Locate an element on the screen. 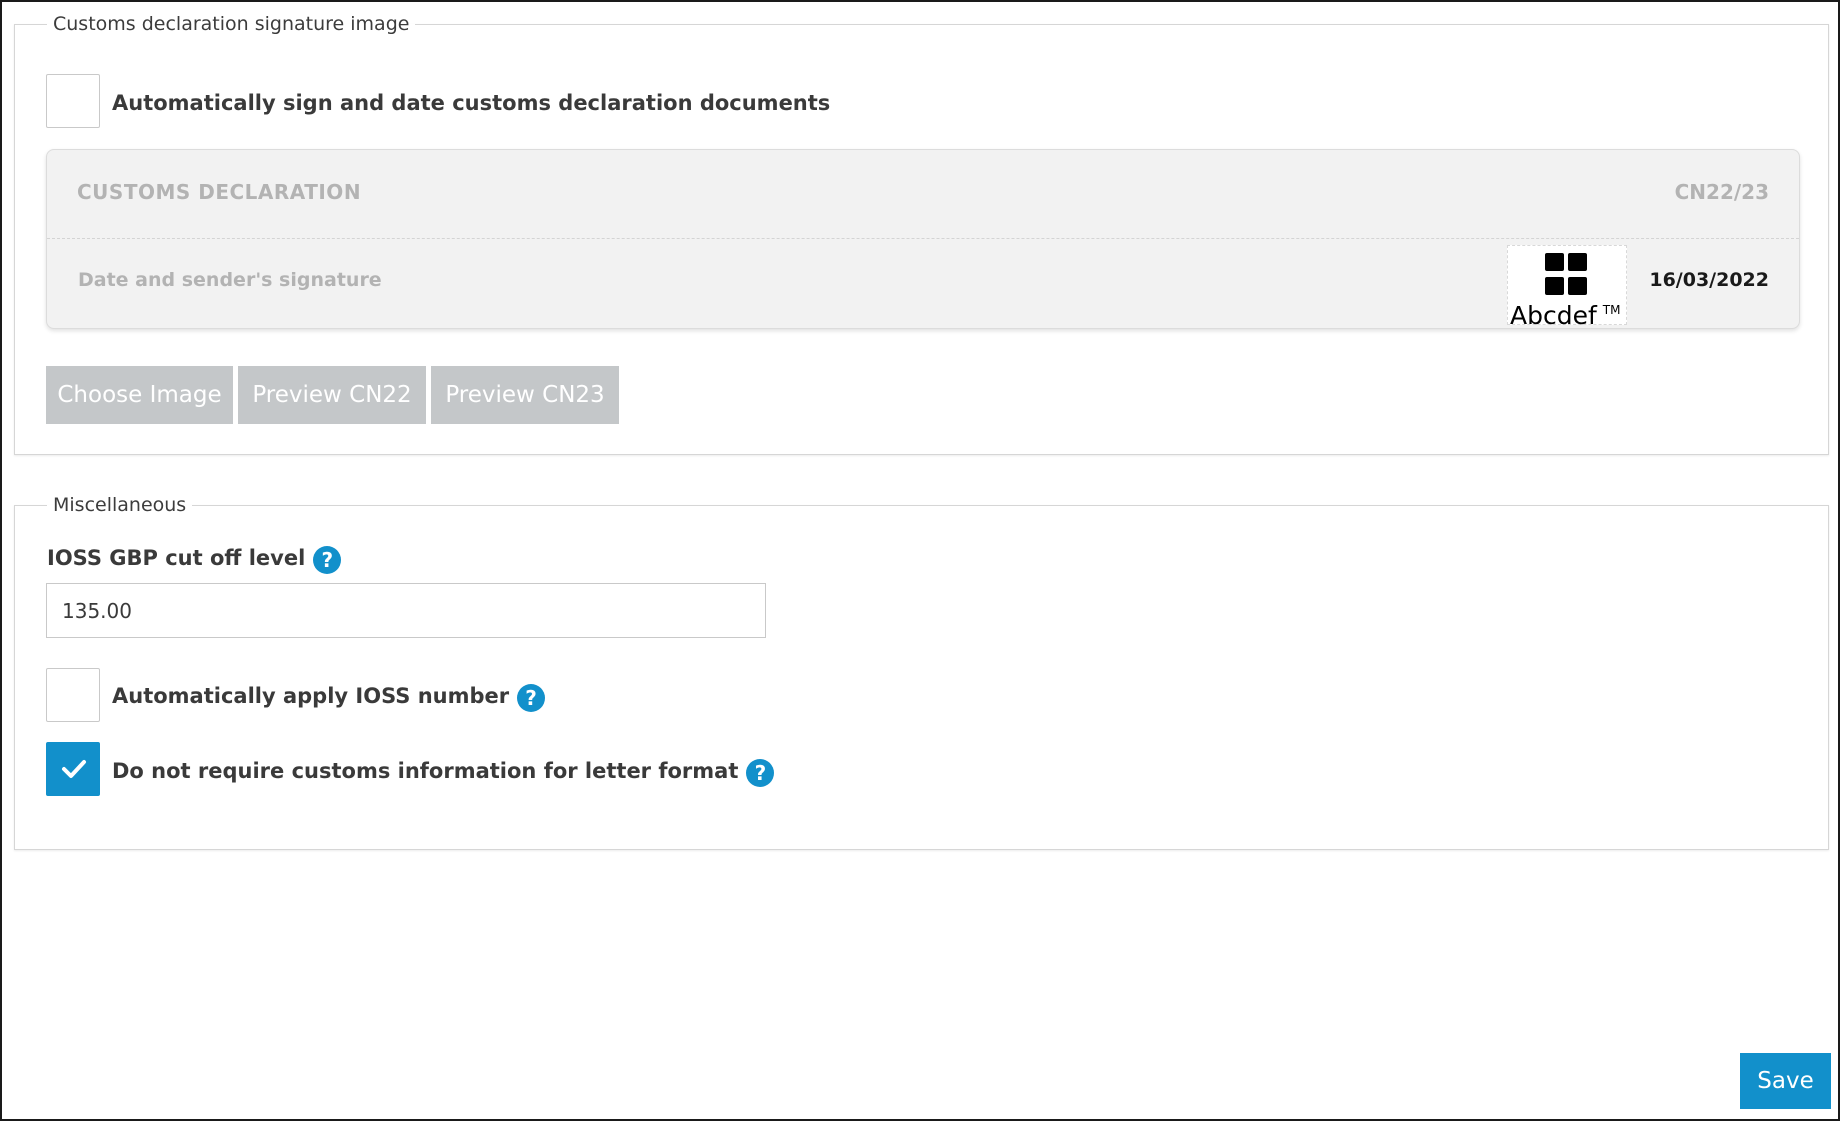  preview-cn22-button: Preview CN22 is located at coordinates (332, 395).